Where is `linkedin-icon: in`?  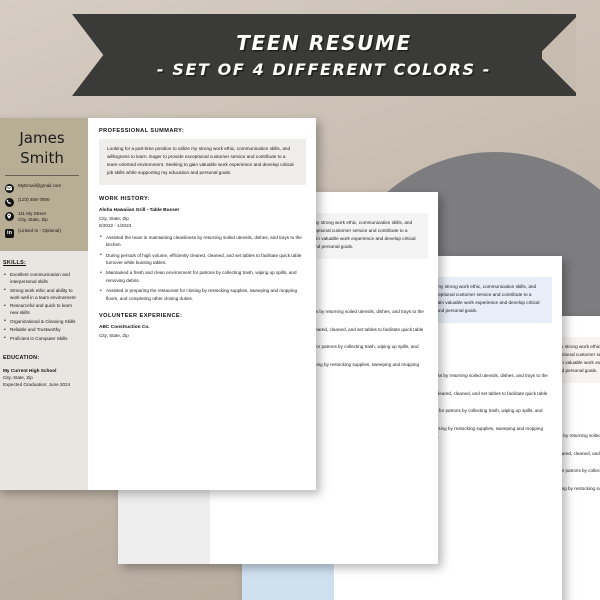 linkedin-icon: in is located at coordinates (9, 234).